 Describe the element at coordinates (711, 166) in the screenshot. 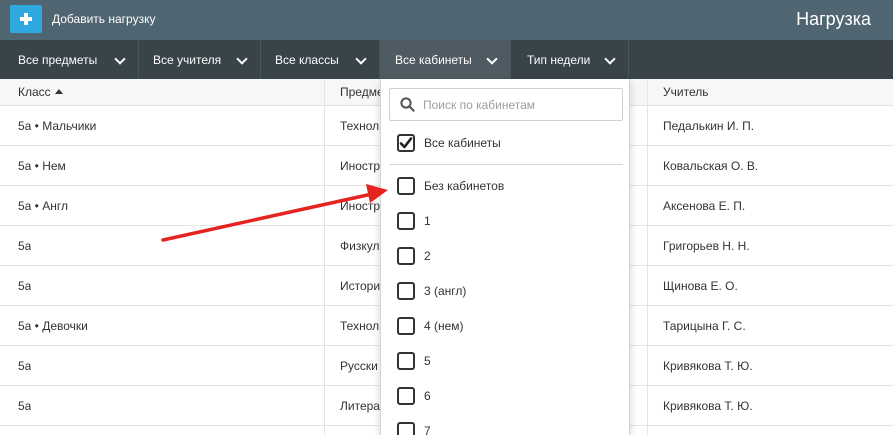

I see `cell-teacher: Ковальская О. В.` at that location.